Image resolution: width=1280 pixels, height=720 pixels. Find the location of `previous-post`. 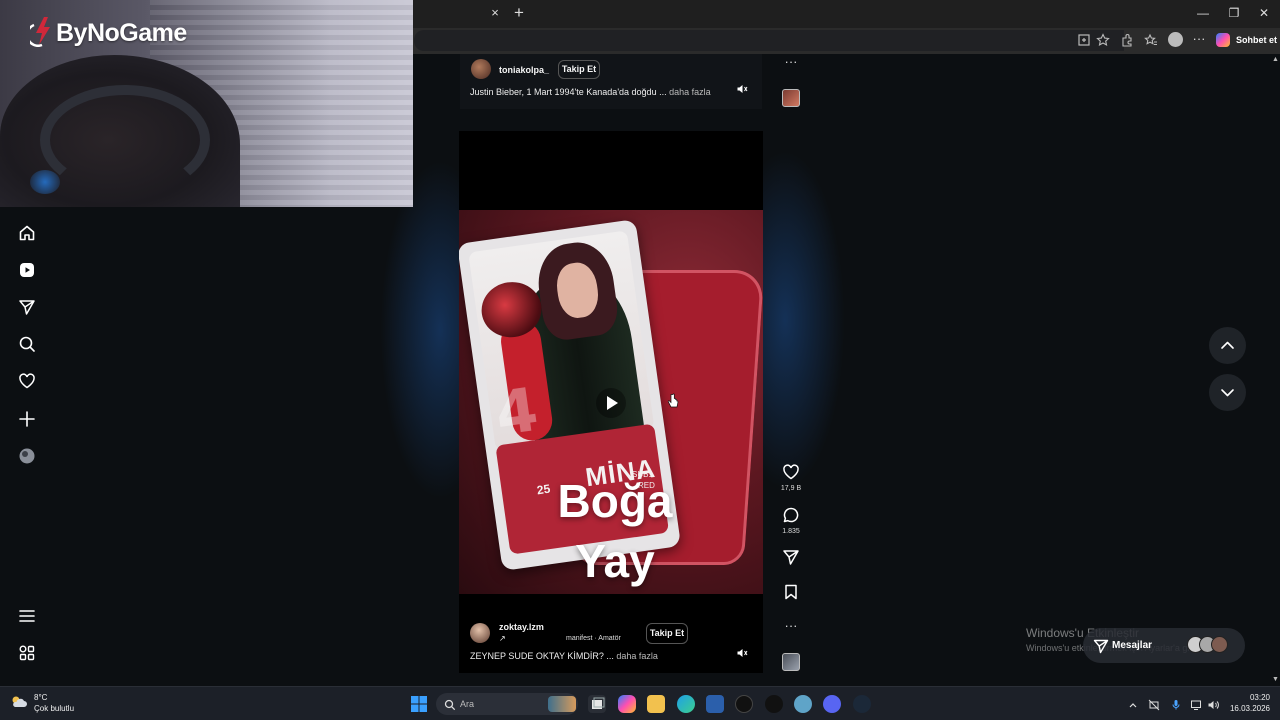

previous-post is located at coordinates (611, 81).